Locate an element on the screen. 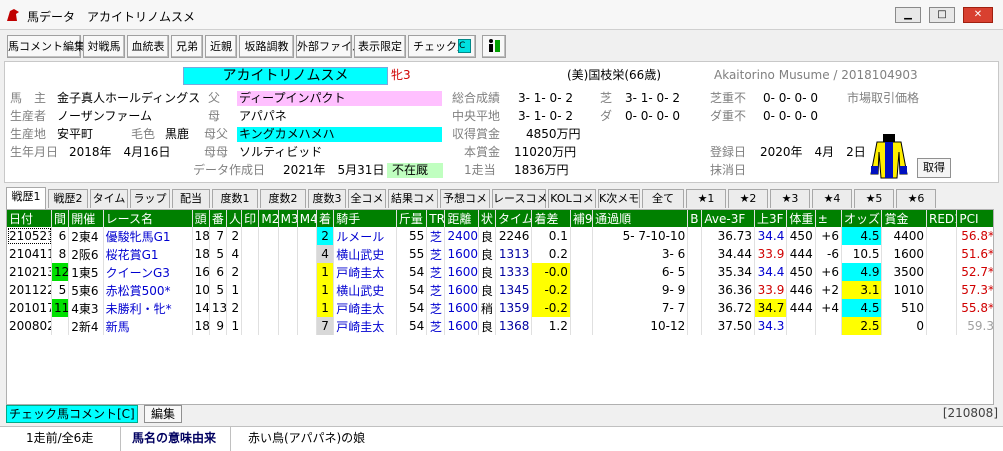 The width and height of the screenshot is (1003, 451). tab-freq1: 度数1 is located at coordinates (235, 198).